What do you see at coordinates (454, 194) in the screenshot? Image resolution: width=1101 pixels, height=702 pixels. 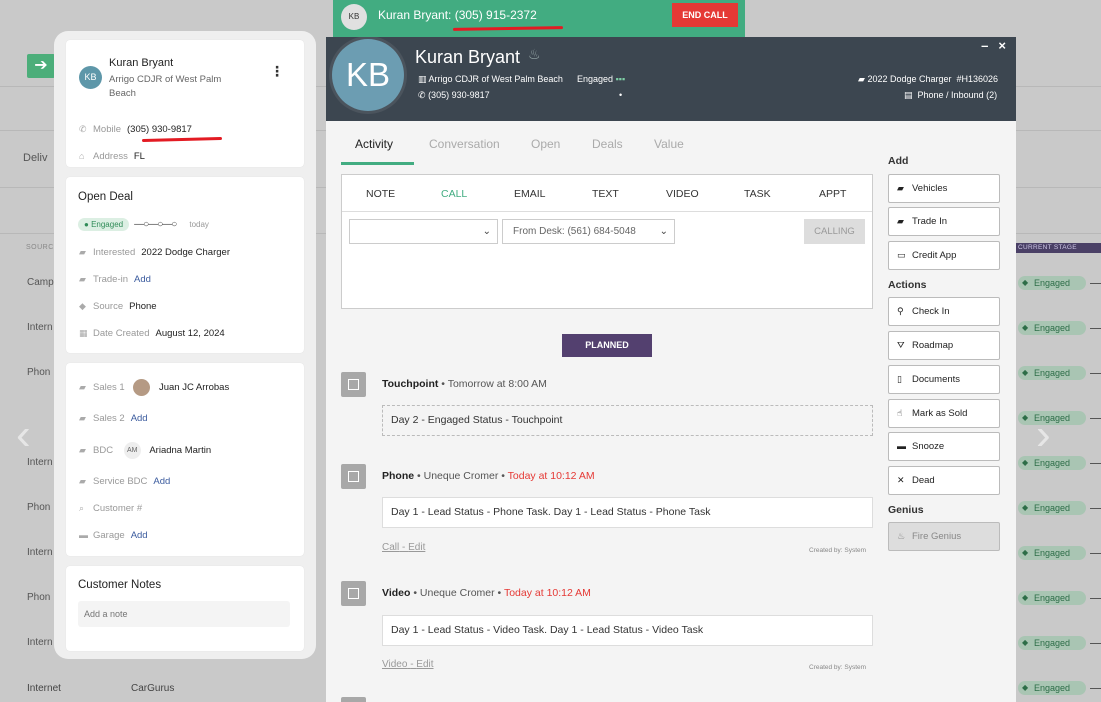 I see `composer-tab-call: CALL` at bounding box center [454, 194].